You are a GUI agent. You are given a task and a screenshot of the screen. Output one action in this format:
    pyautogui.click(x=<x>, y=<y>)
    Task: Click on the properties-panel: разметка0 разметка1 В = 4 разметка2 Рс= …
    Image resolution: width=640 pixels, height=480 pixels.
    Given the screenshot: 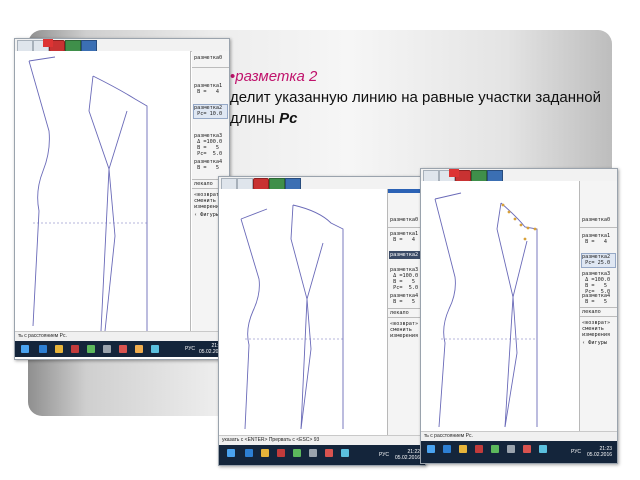 What is the action you would take?
    pyautogui.click(x=598, y=306)
    